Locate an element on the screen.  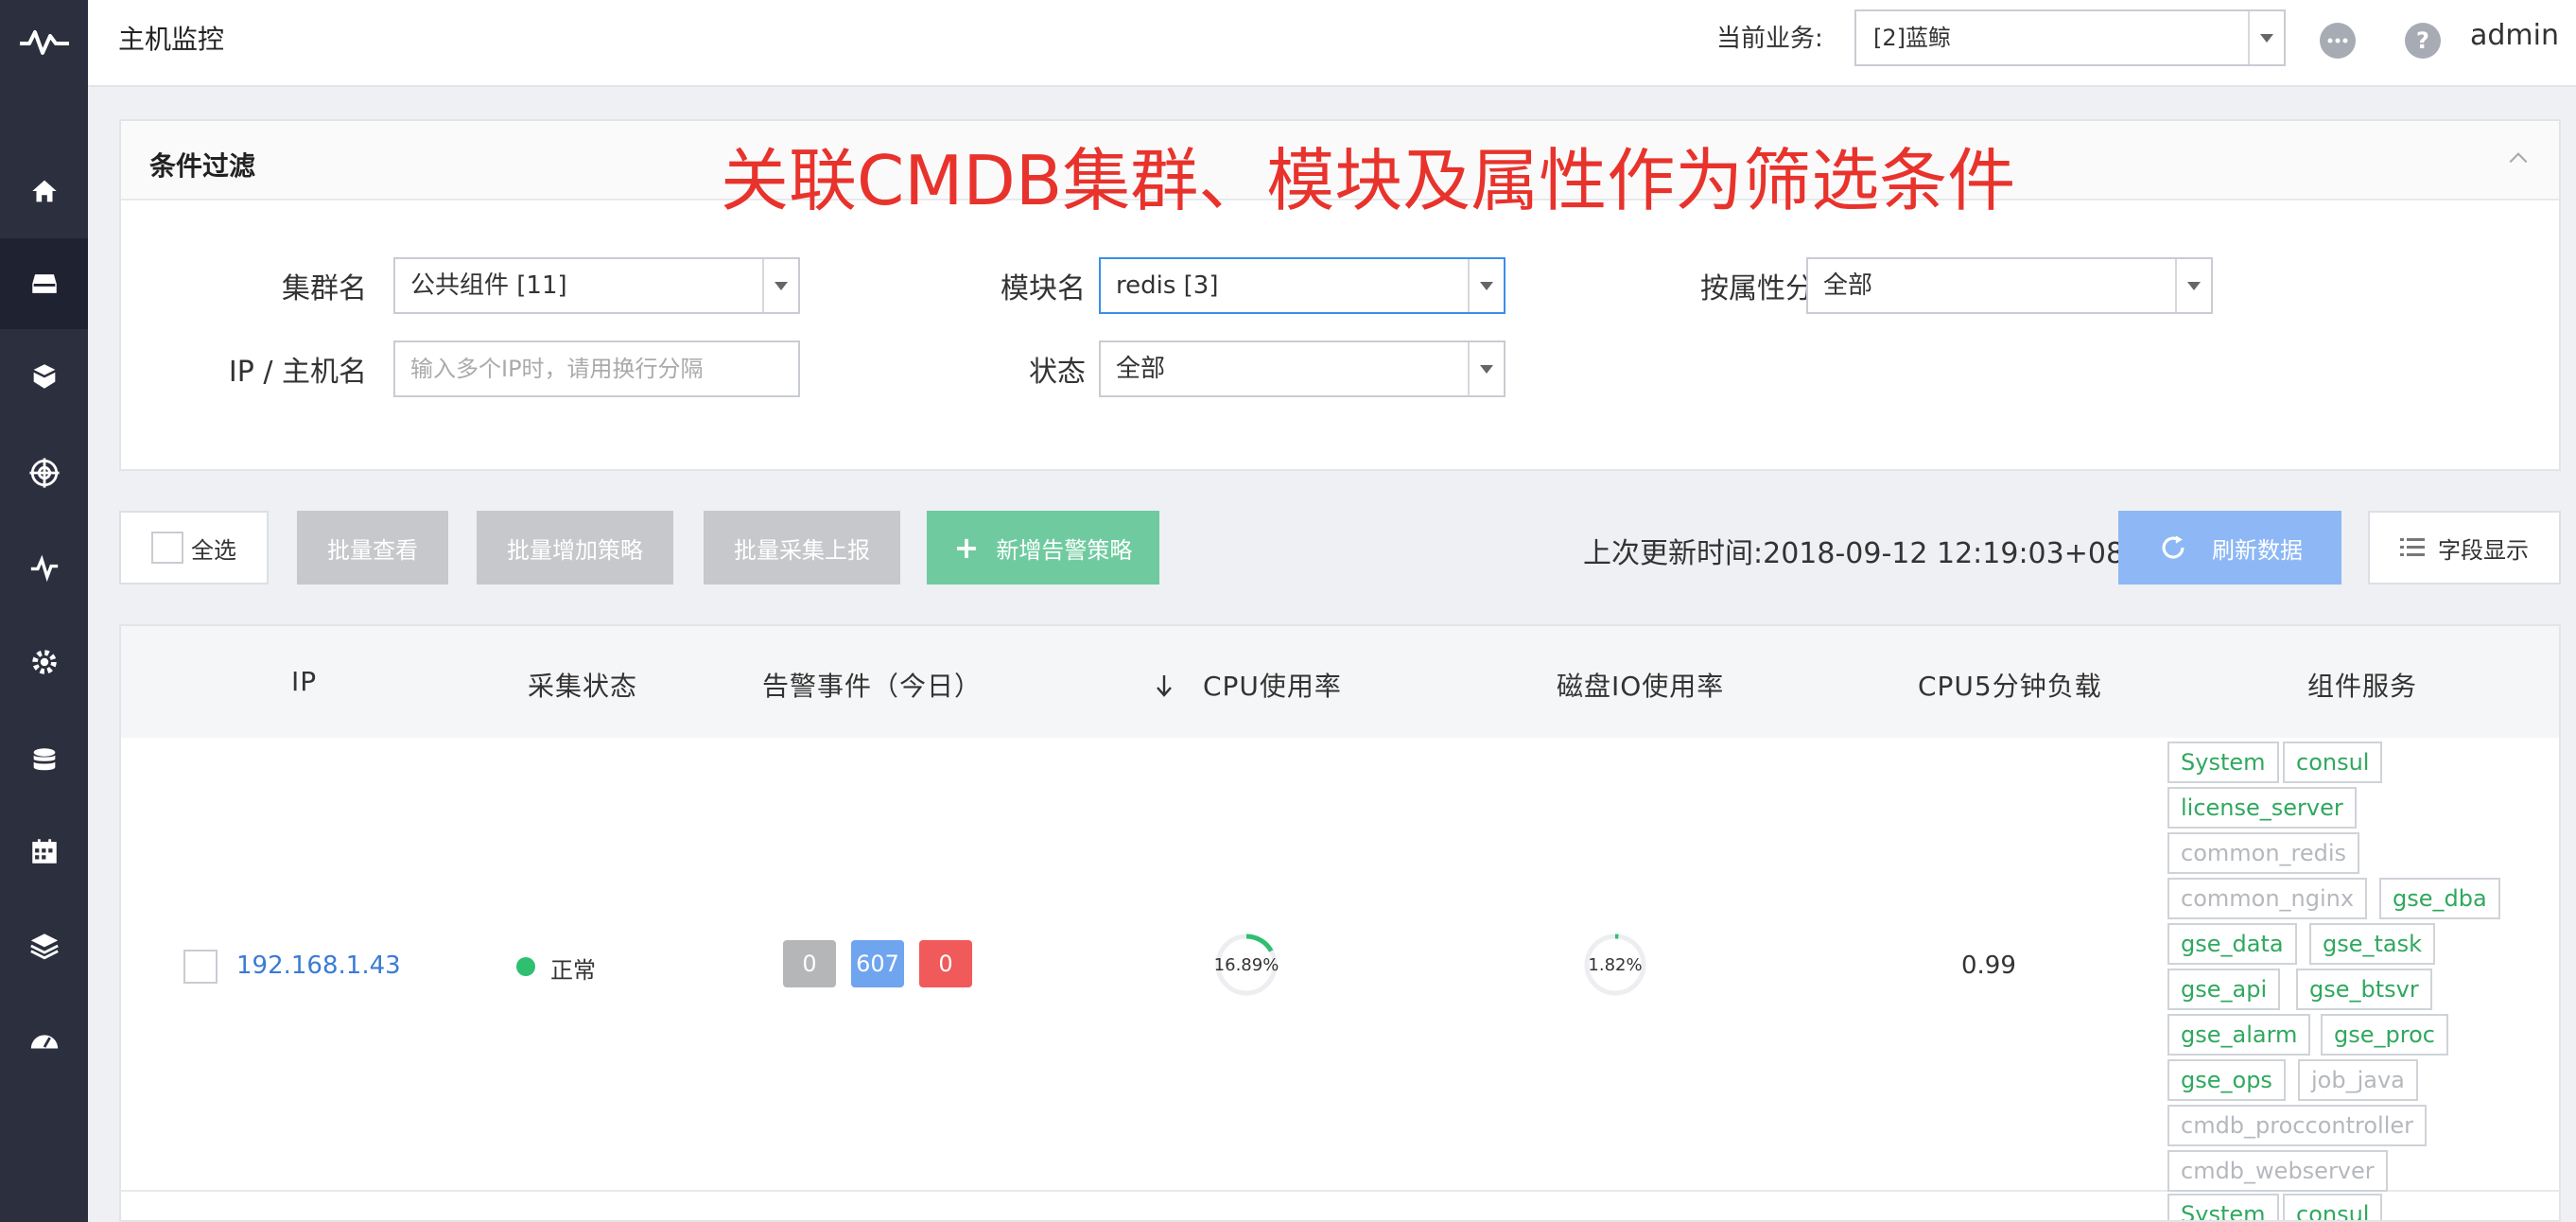
service-tag: gse_btsvr is located at coordinates (2364, 990).